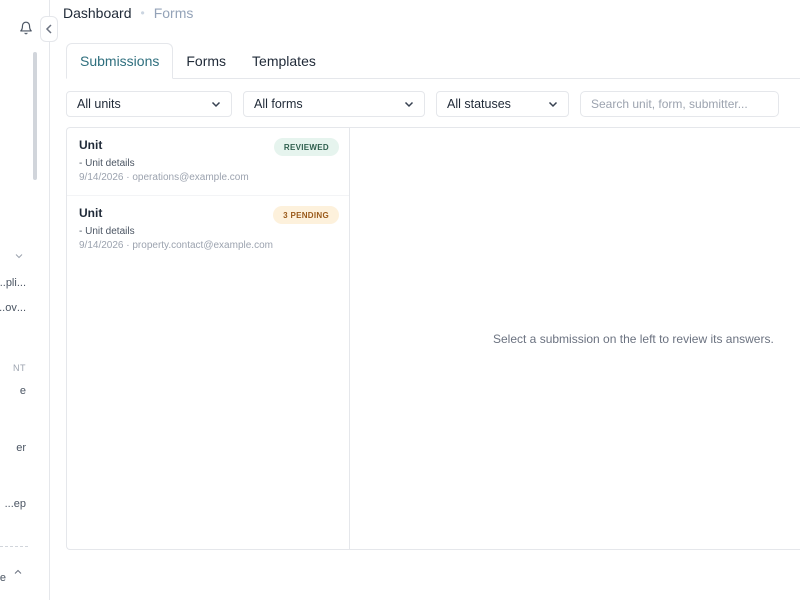 The height and width of the screenshot is (600, 800). What do you see at coordinates (97, 13) in the screenshot?
I see `breadcrumb-dashboard: Dashboard` at bounding box center [97, 13].